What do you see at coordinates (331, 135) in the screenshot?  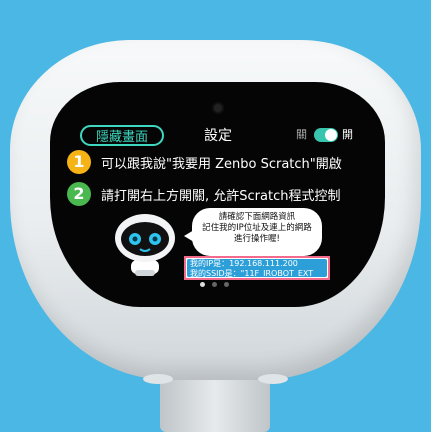 I see `toggle-knob` at bounding box center [331, 135].